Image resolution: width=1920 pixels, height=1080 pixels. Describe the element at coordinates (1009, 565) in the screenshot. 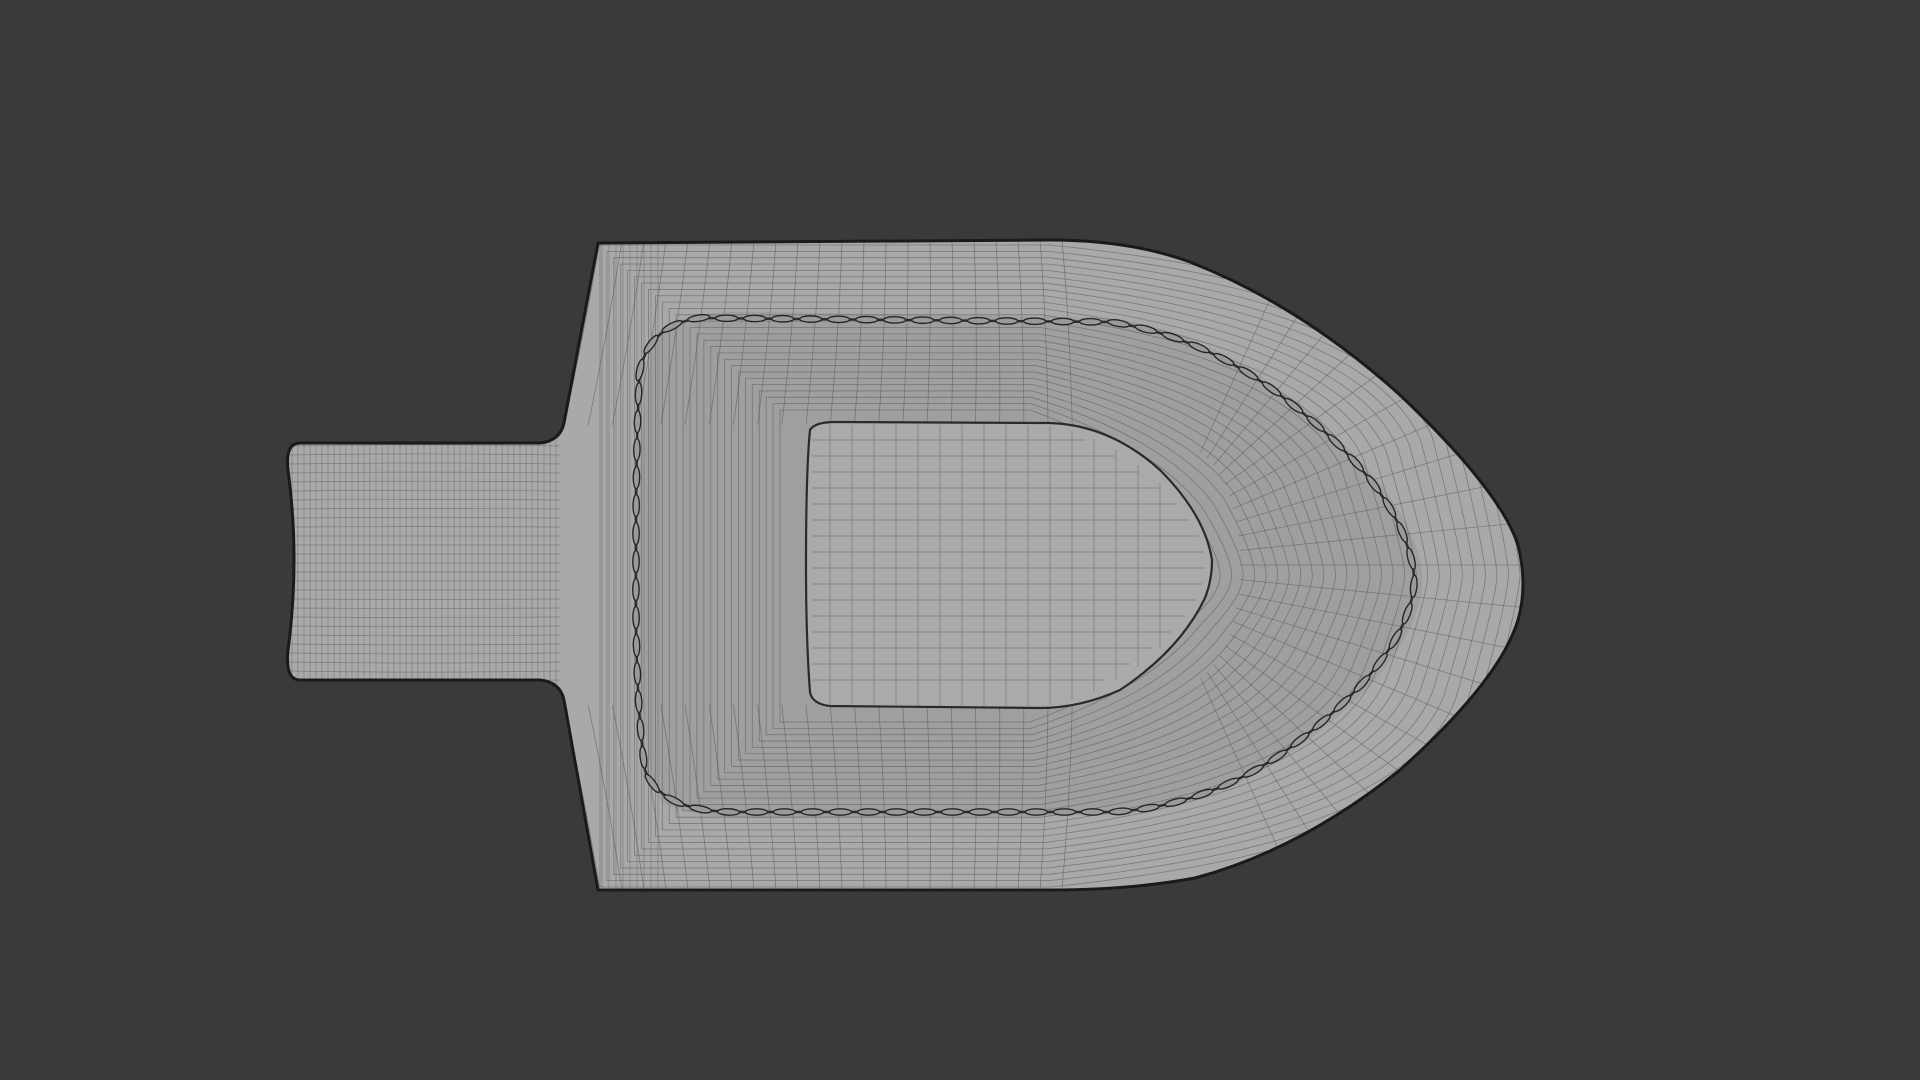

I see `raised-pad` at that location.